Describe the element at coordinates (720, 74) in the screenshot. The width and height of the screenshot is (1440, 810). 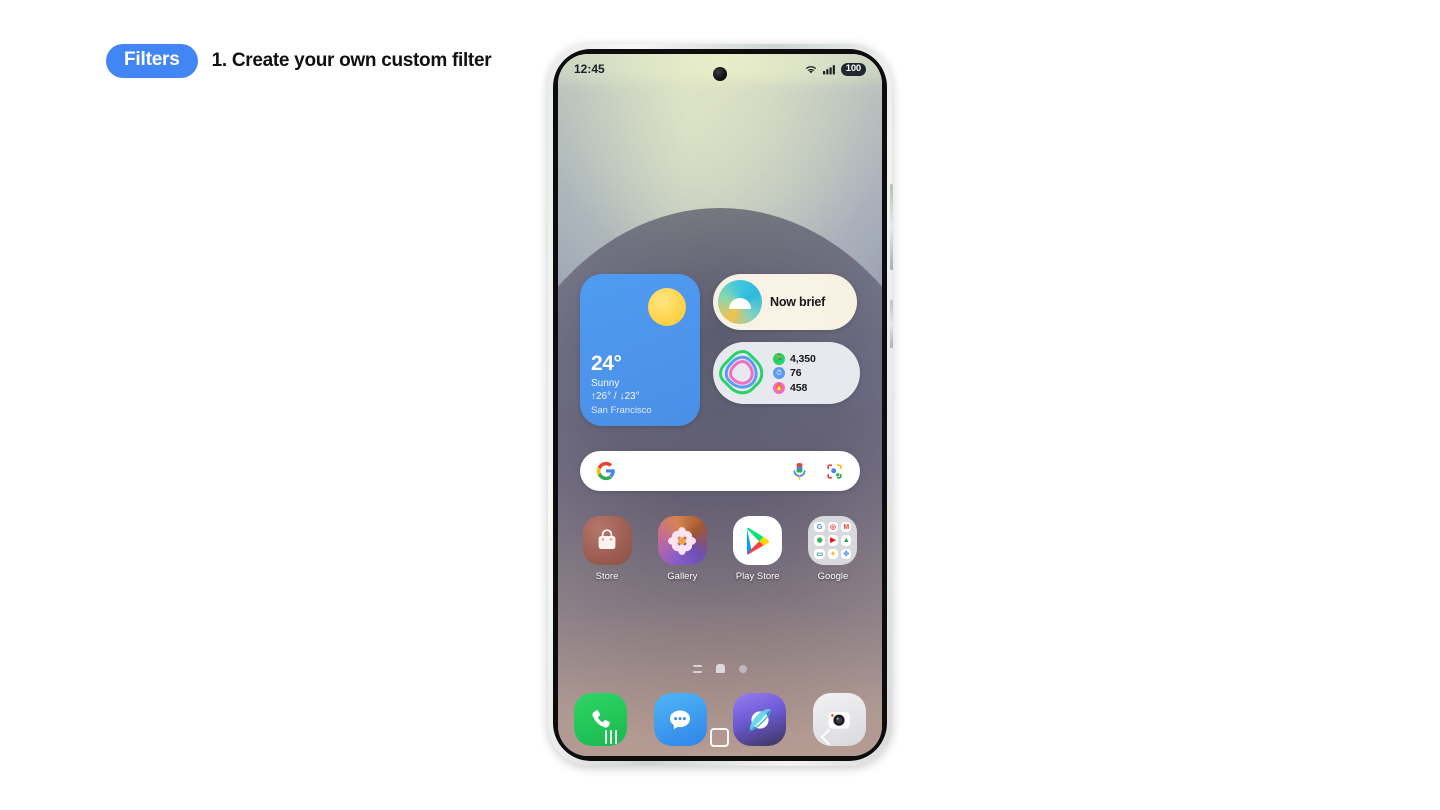
I see `front-camera-icon` at that location.